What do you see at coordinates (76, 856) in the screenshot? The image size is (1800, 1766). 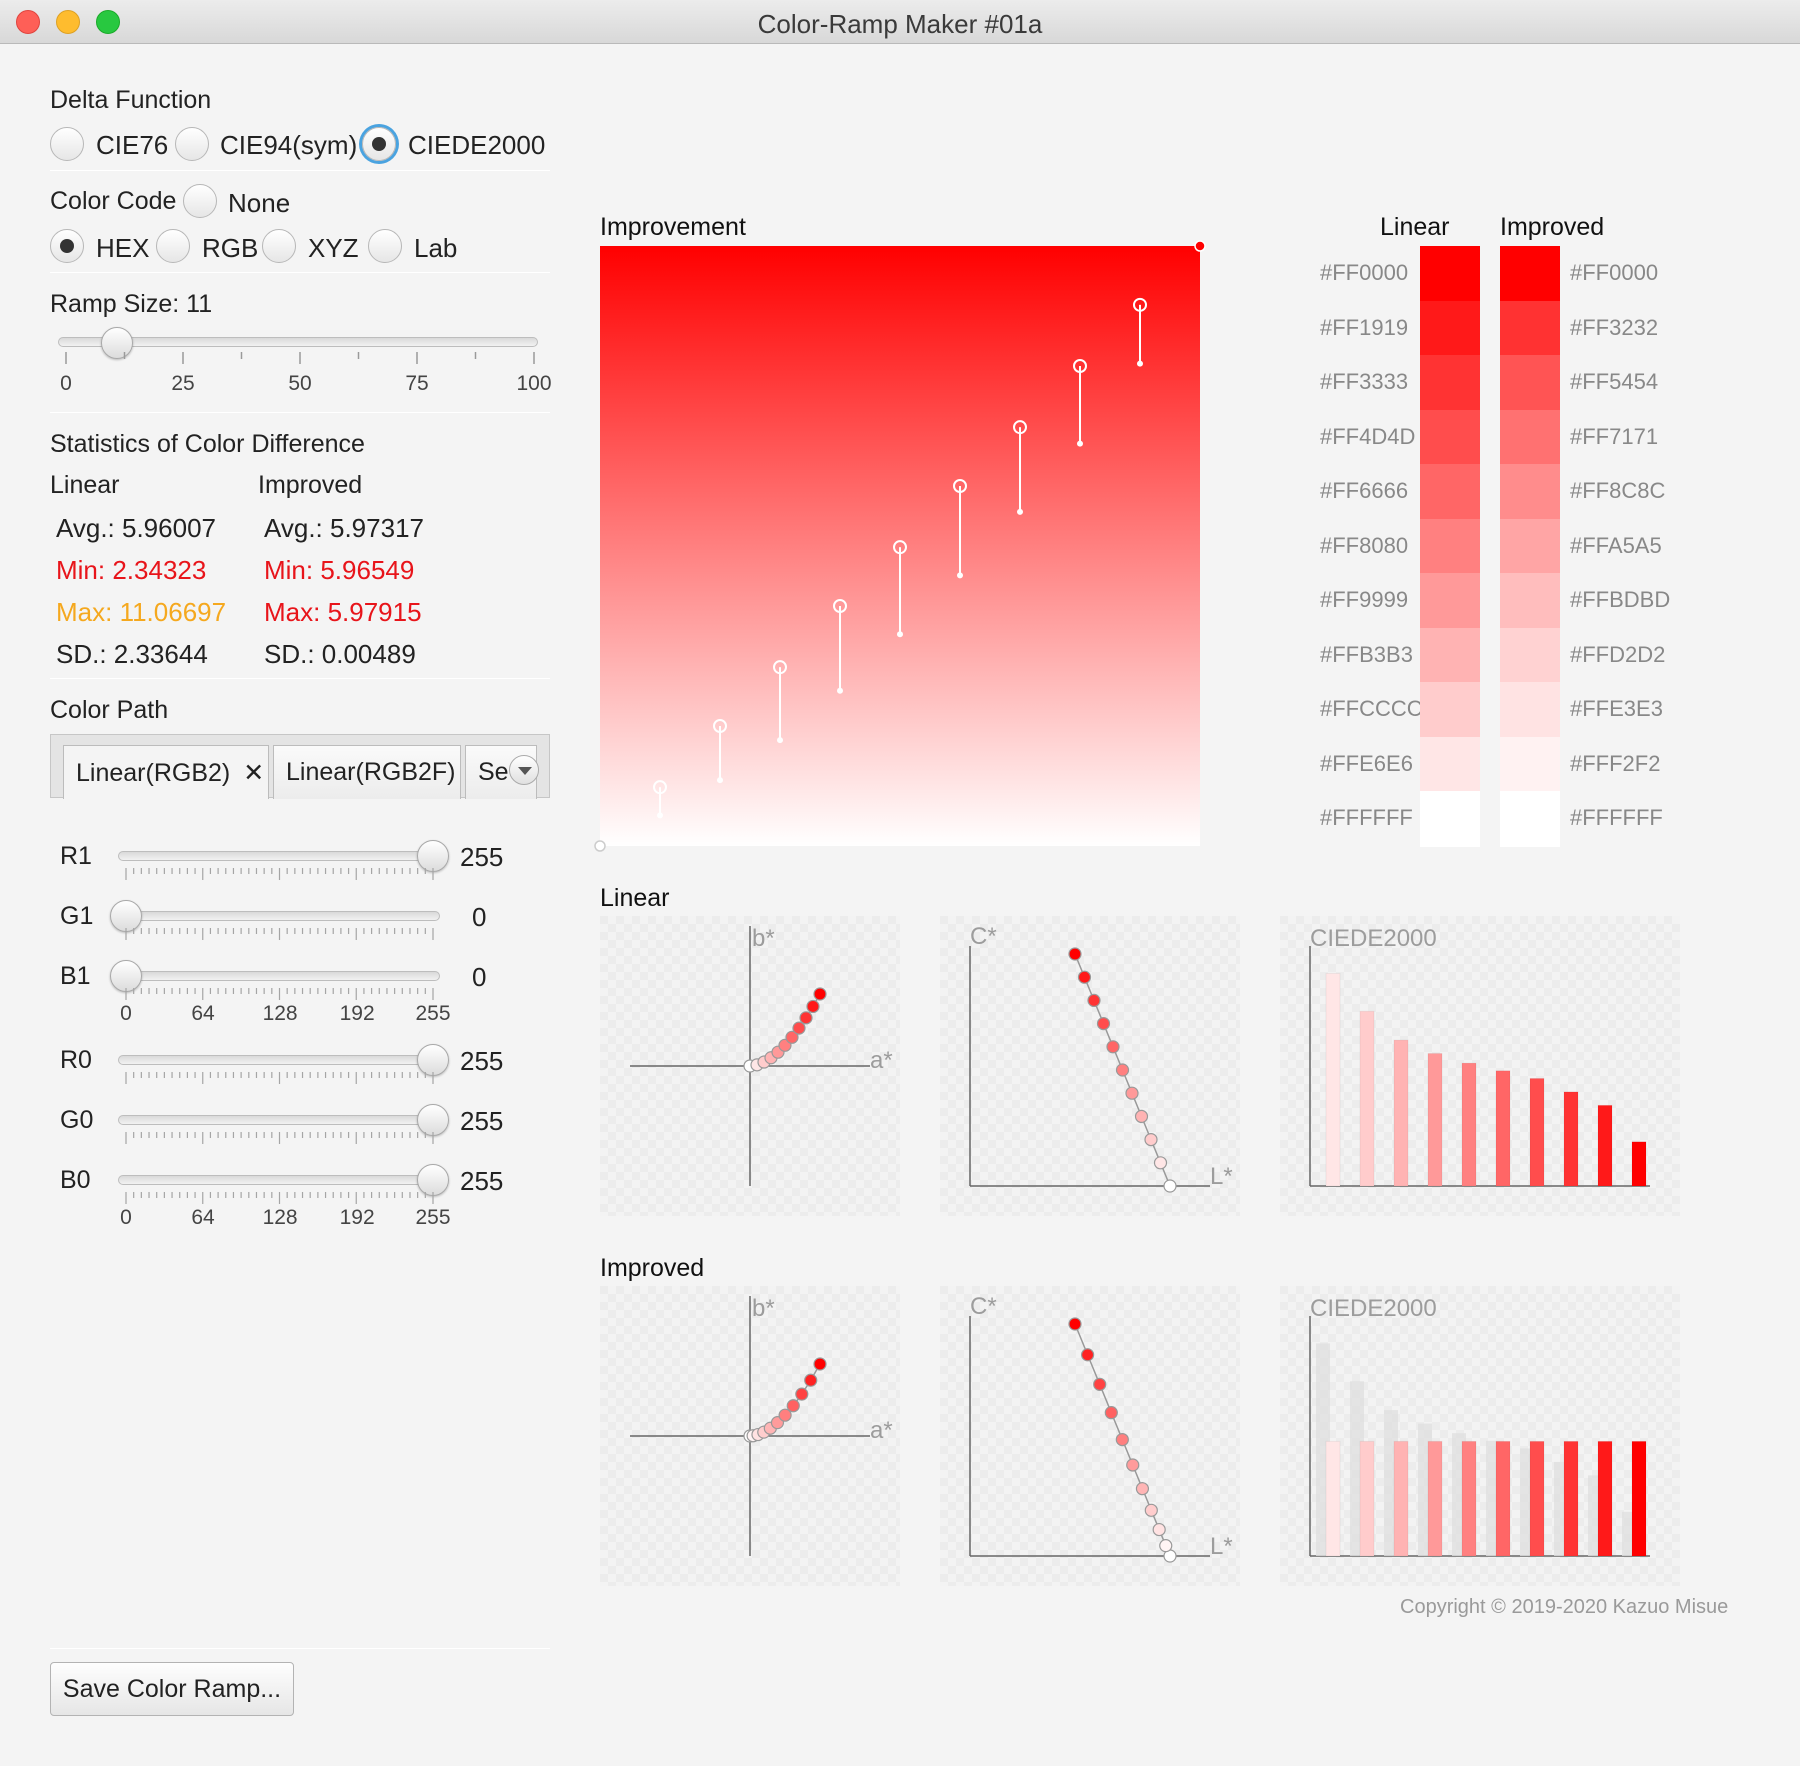 I see `slider-label-r1: R1` at bounding box center [76, 856].